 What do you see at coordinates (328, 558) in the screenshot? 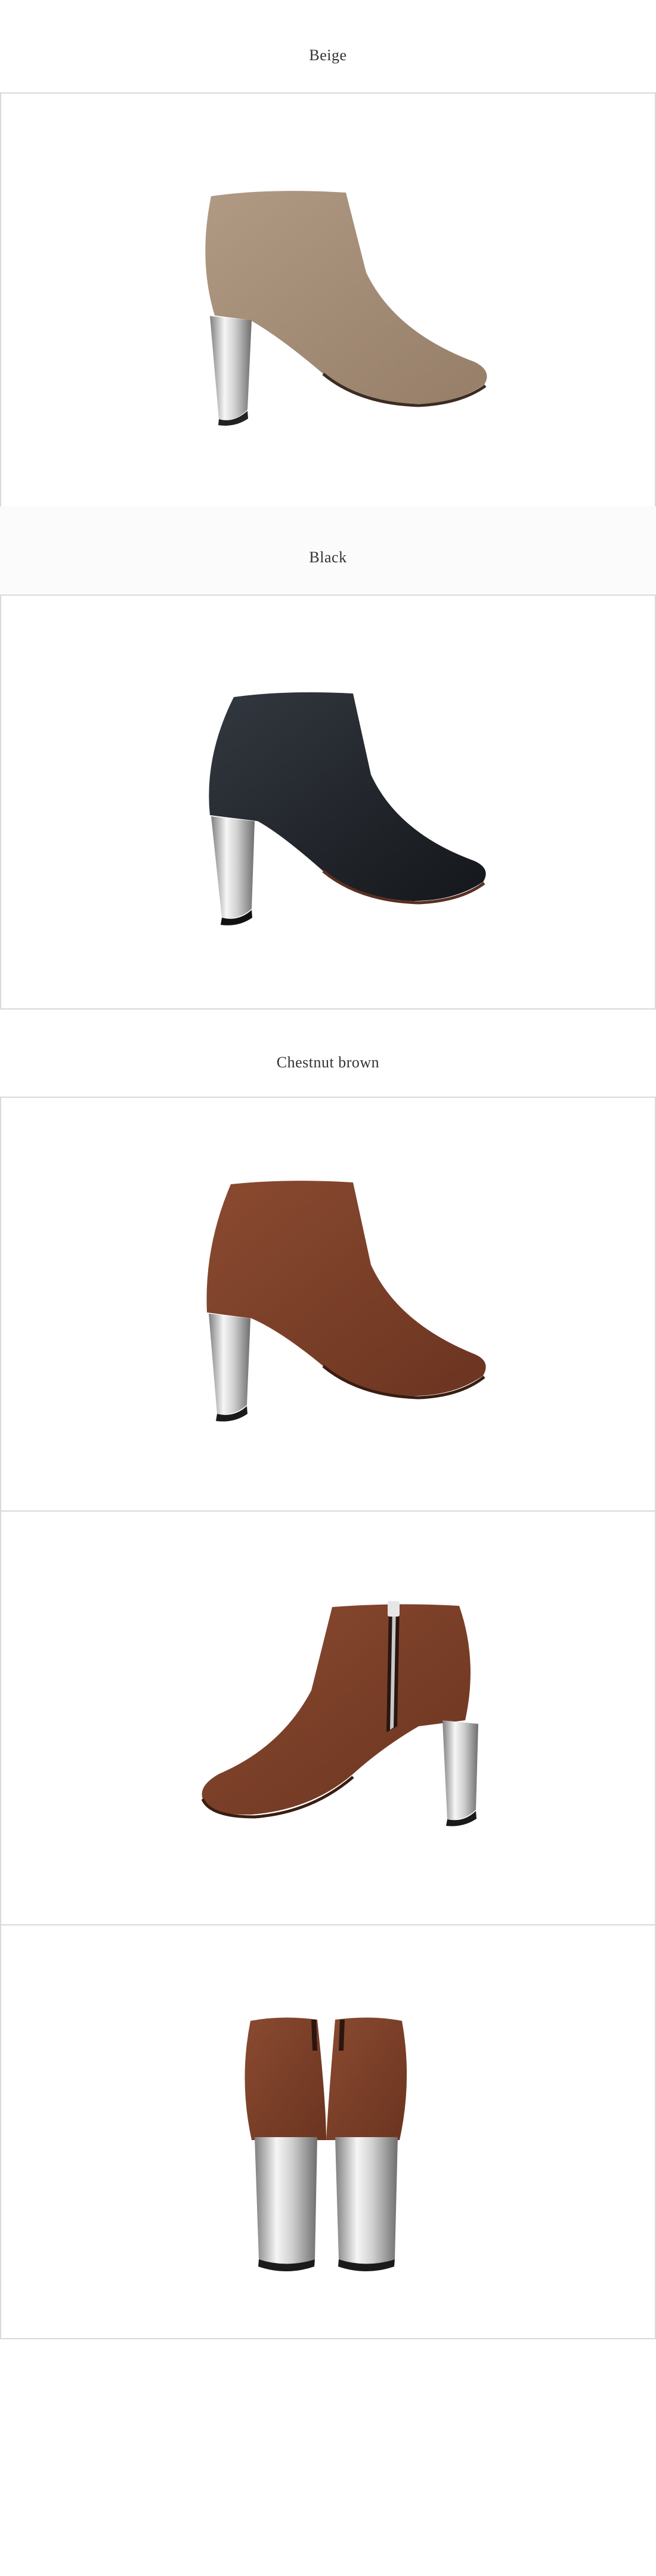
I see `color-label-black: Black` at bounding box center [328, 558].